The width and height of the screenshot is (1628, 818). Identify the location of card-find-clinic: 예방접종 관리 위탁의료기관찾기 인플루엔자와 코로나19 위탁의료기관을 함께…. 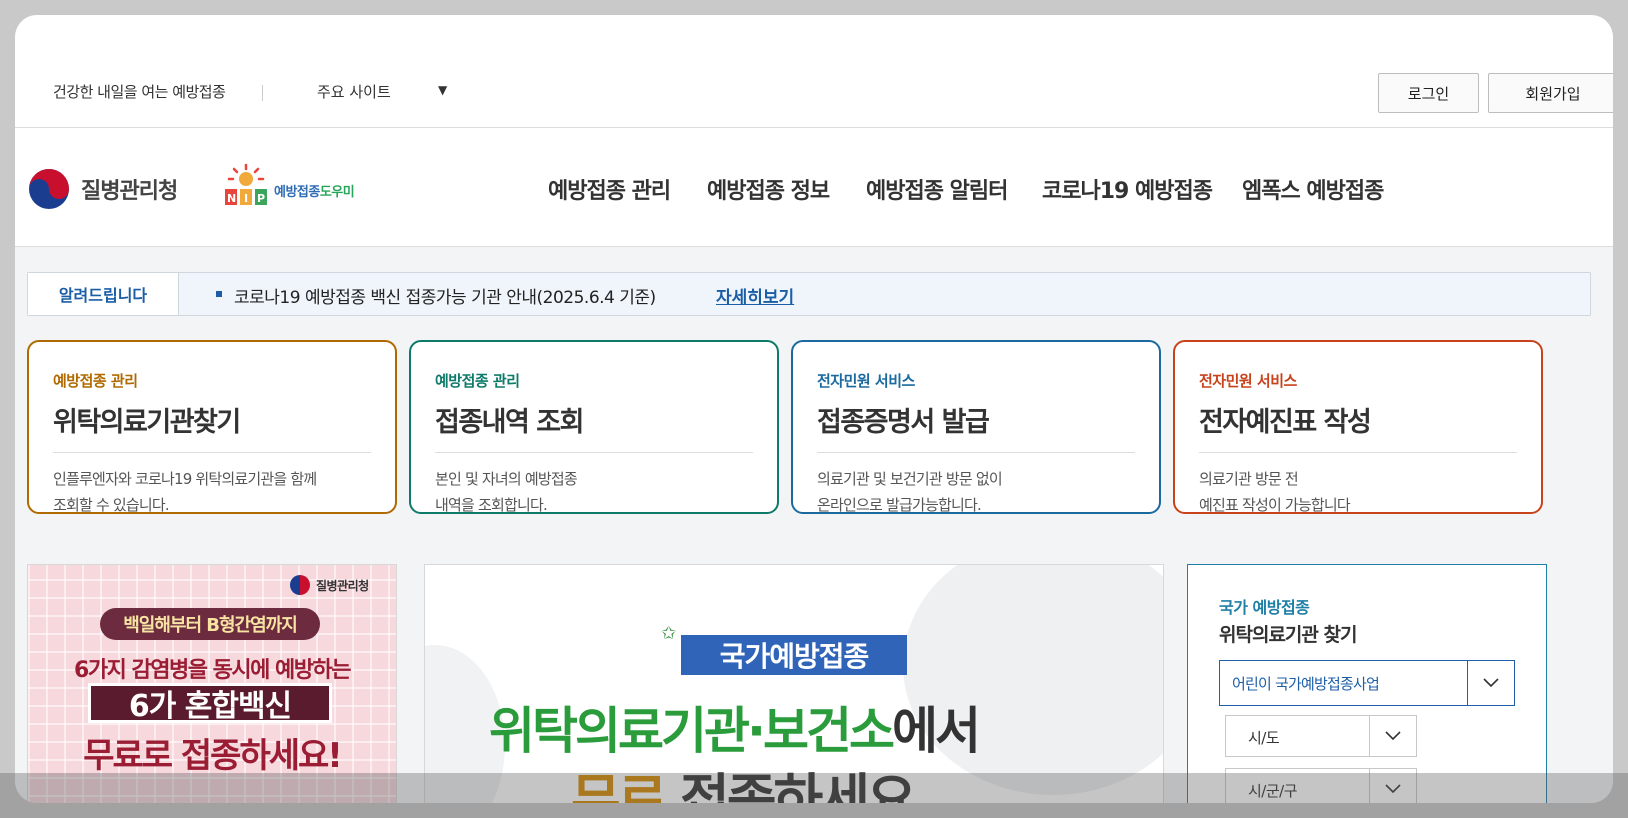
(212, 427).